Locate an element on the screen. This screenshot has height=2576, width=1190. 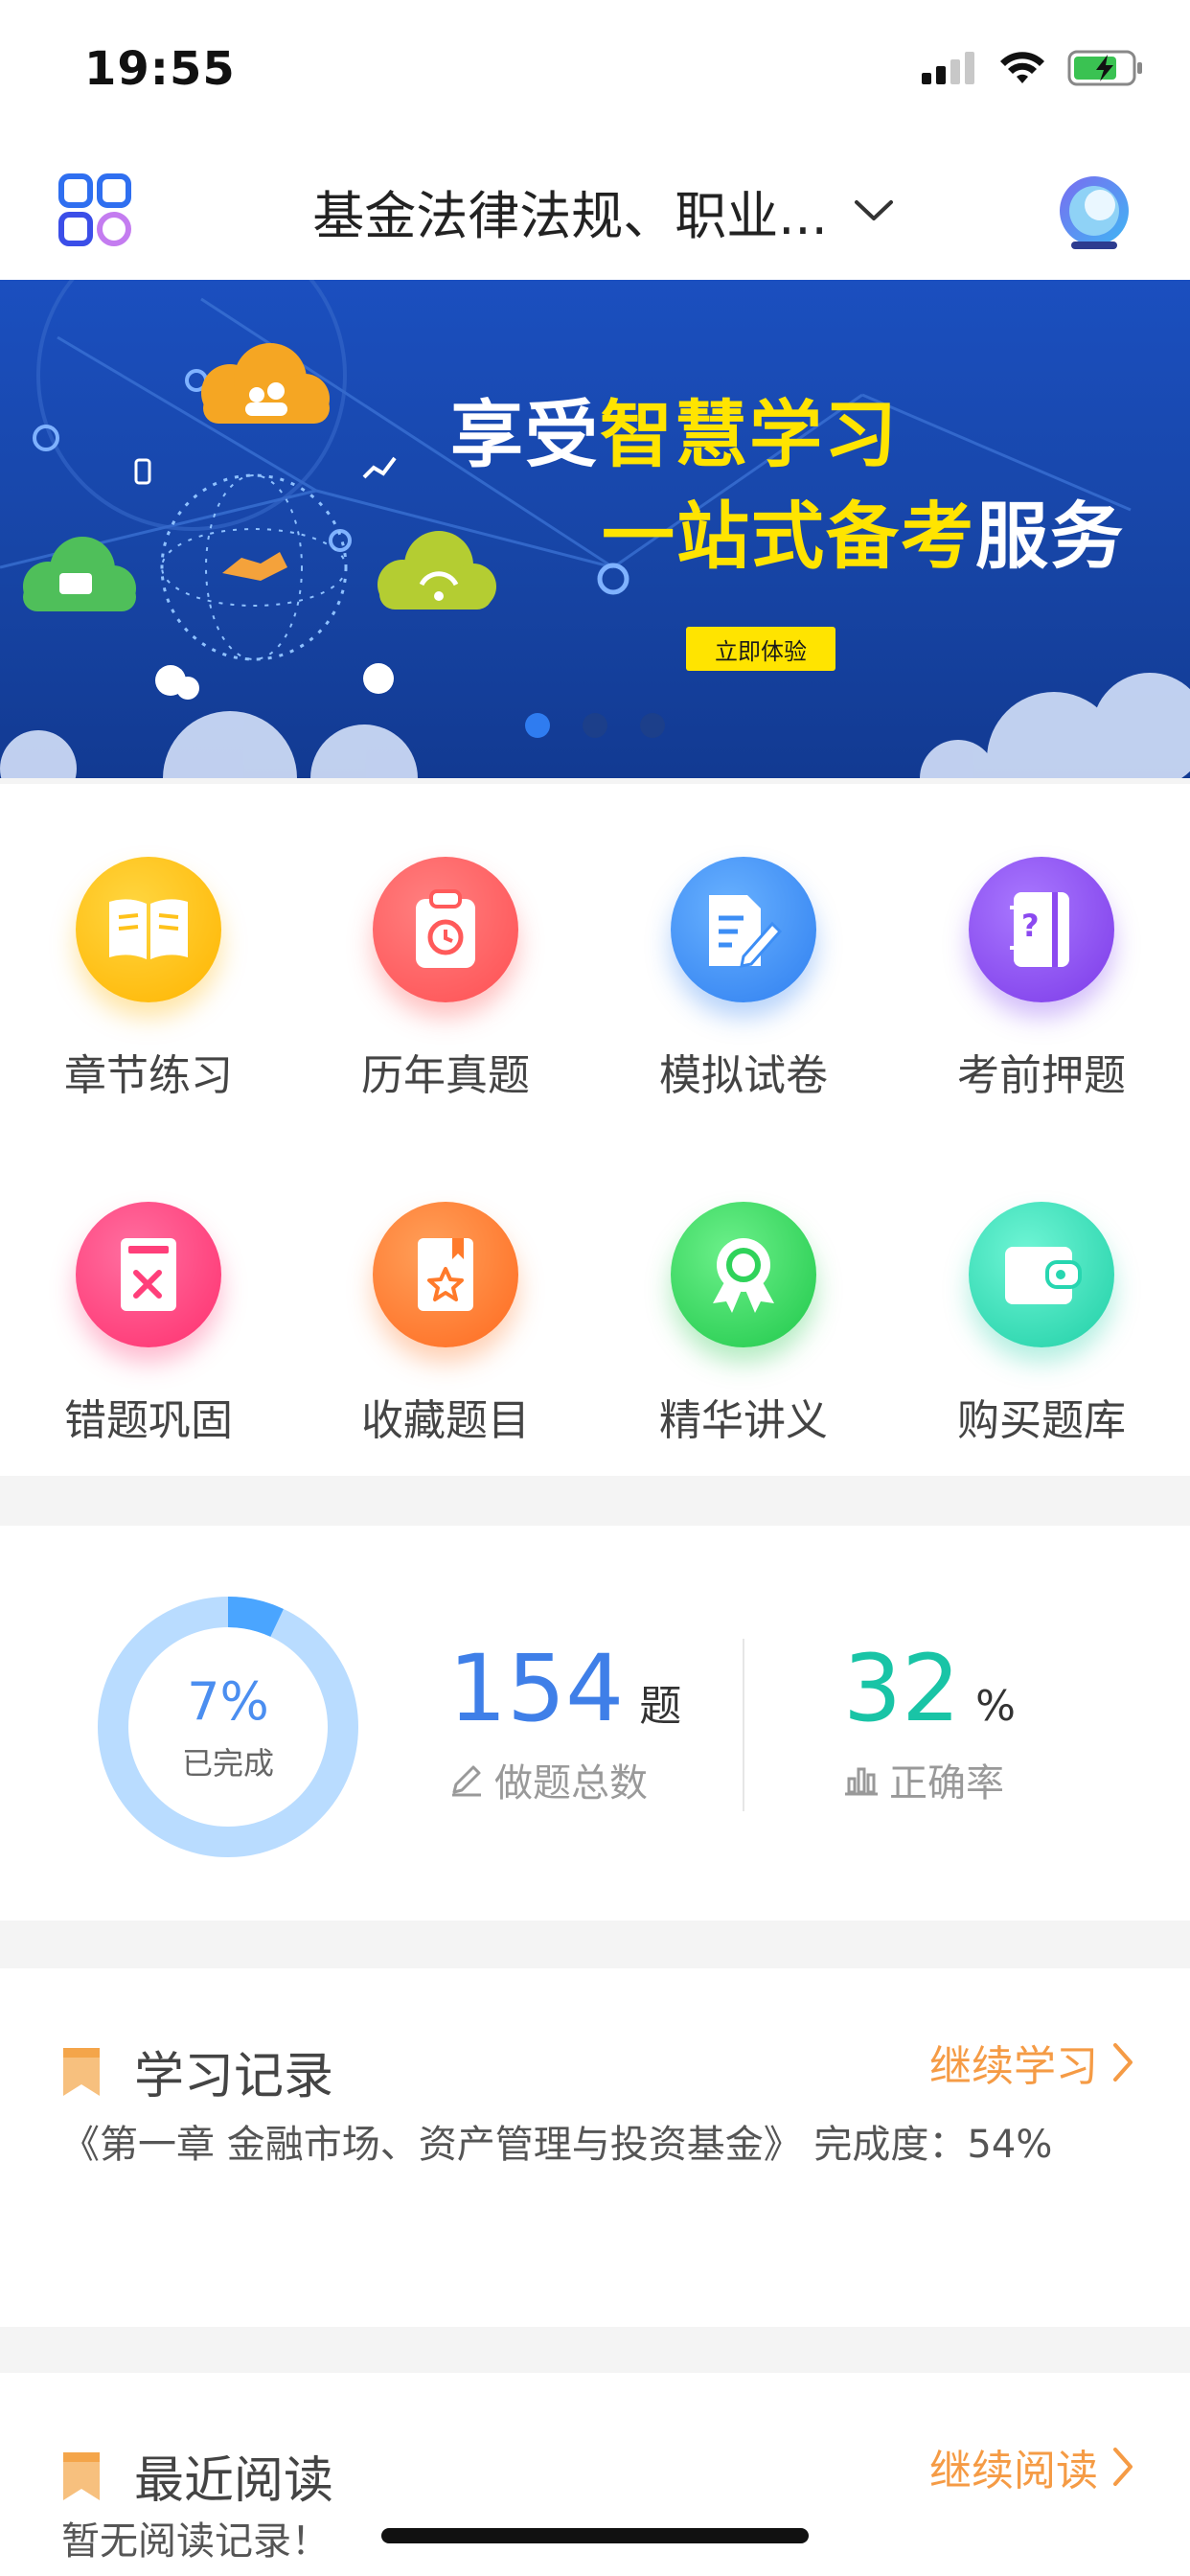
apps-grid-icon is located at coordinates (95, 210).